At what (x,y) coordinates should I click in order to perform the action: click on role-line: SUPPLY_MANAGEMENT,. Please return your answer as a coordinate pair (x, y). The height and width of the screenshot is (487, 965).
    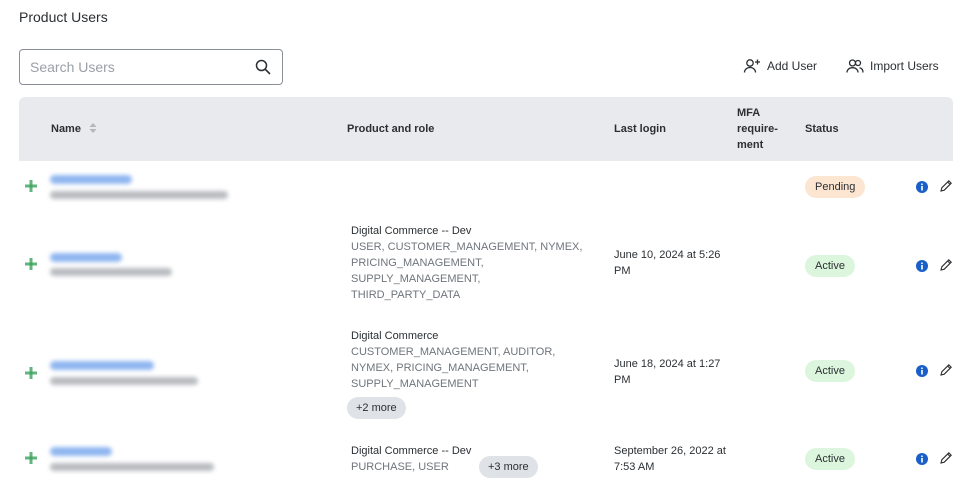
    Looking at the image, I should click on (416, 279).